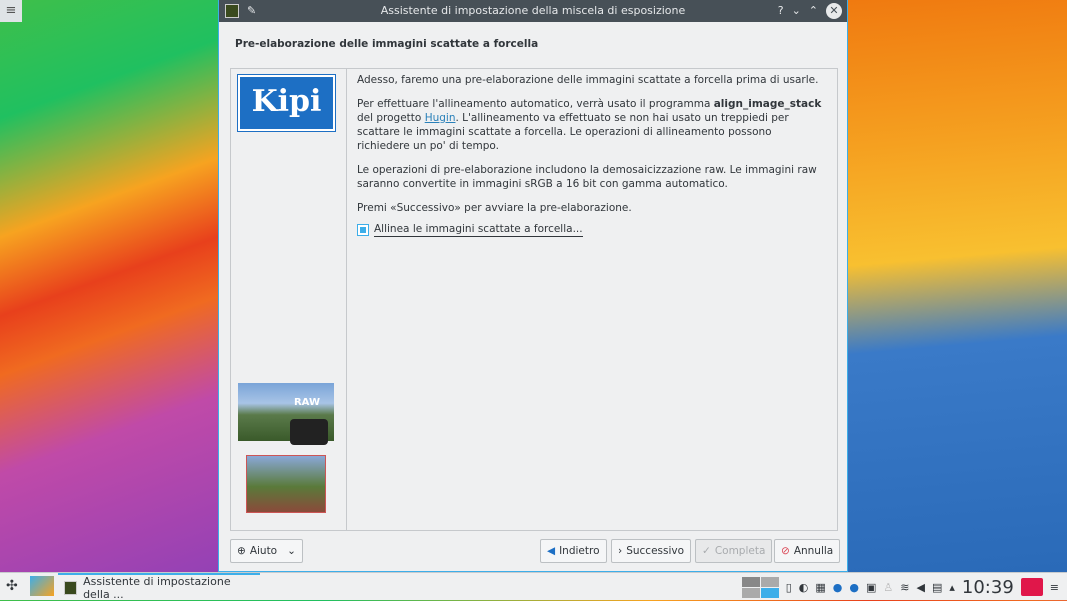  Describe the element at coordinates (286, 414) in the screenshot. I see `raw-image-icon: RAW` at that location.